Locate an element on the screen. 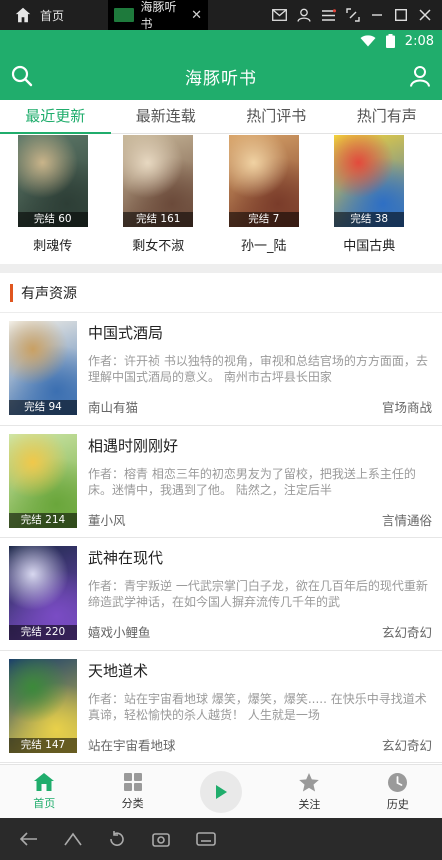 This screenshot has height=860, width=442. featured-book-title: 剩女不淑 is located at coordinates (158, 246).